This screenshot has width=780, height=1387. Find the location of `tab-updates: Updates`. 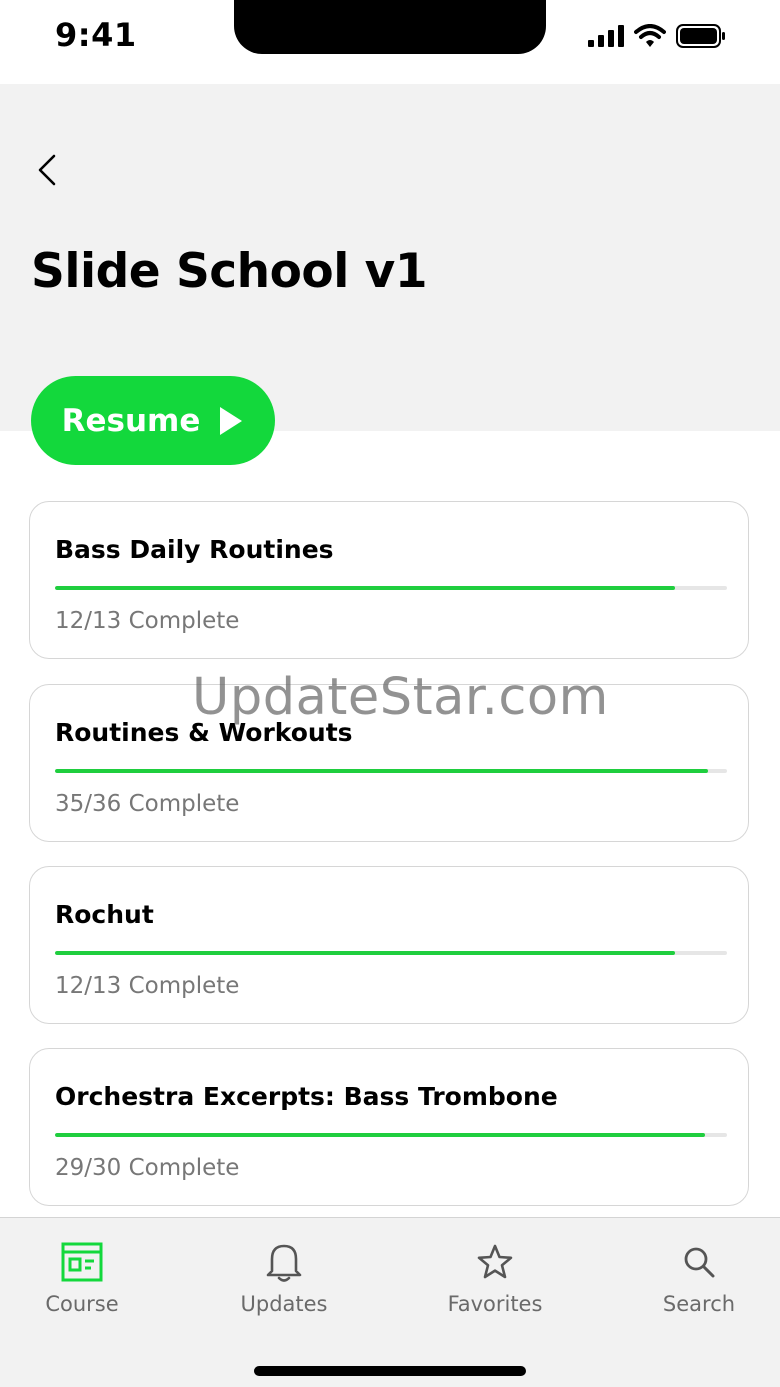

tab-updates: Updates is located at coordinates (284, 1278).